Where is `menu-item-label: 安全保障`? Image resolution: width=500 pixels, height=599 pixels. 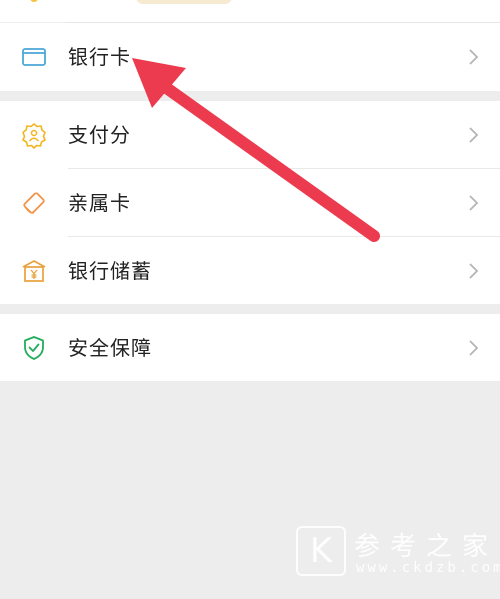 menu-item-label: 安全保障 is located at coordinates (110, 348).